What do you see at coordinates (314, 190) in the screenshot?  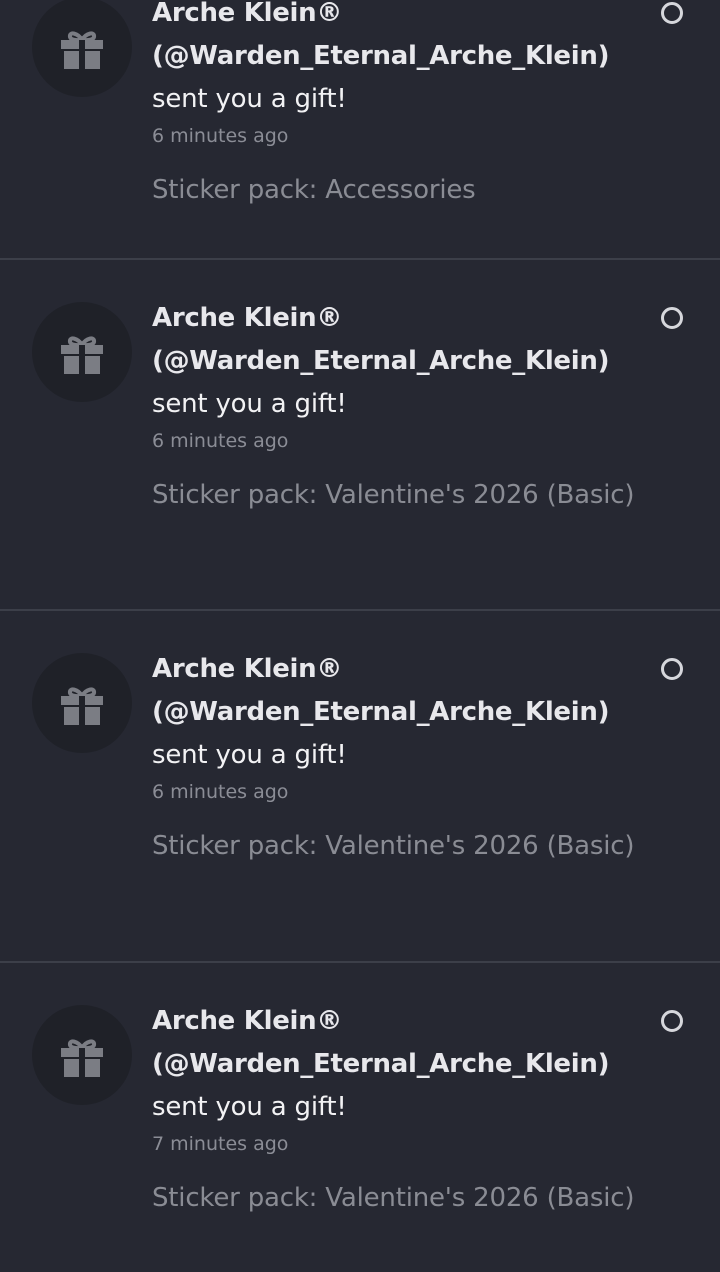 I see `gift-detail: Sticker pack: Accessories` at bounding box center [314, 190].